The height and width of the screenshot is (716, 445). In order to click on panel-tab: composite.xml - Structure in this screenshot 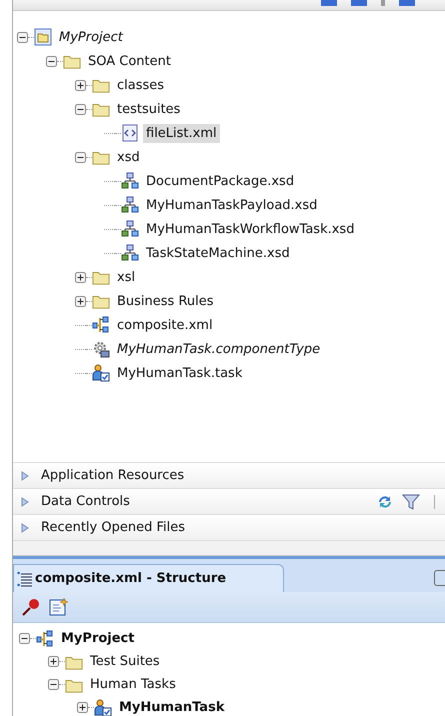, I will do `click(148, 578)`.